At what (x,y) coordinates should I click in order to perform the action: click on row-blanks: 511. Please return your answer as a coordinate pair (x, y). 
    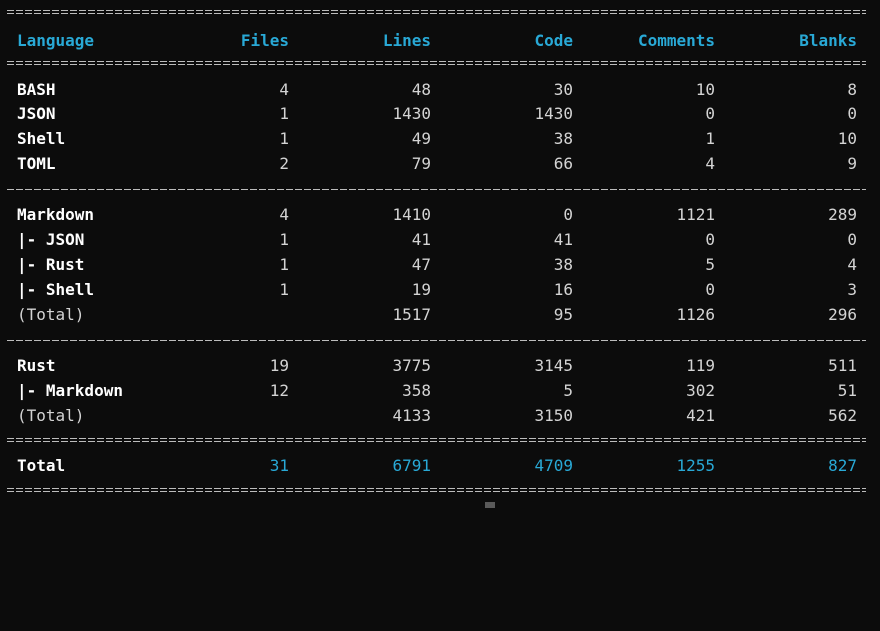
    Looking at the image, I should click on (842, 365).